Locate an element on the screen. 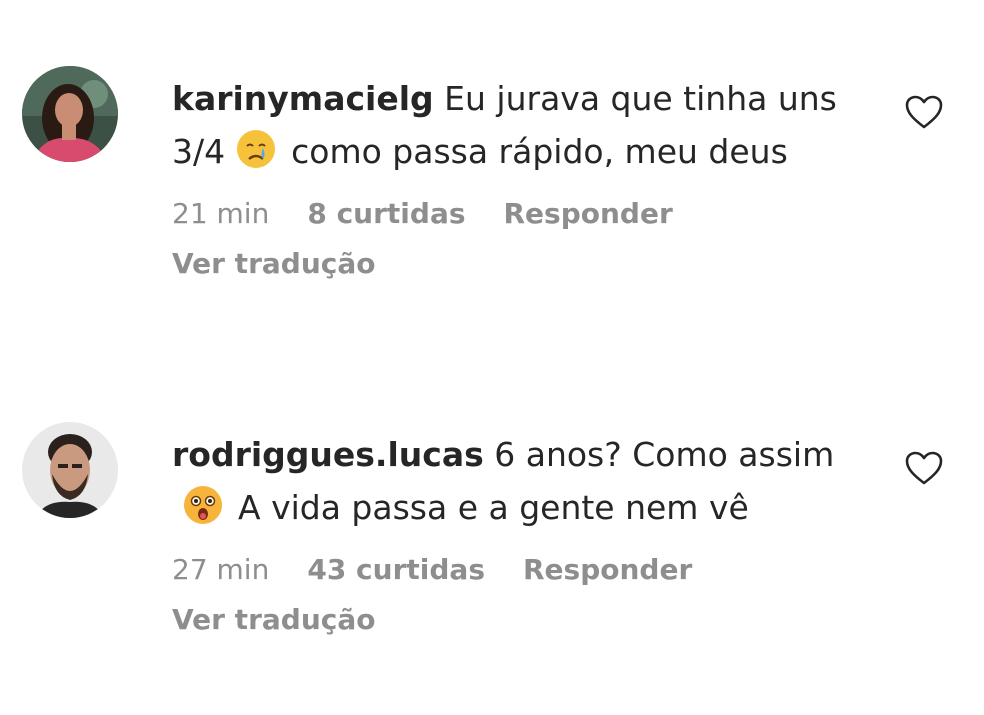 The width and height of the screenshot is (984, 715). comment-likes: 43 curtidas is located at coordinates (396, 570).